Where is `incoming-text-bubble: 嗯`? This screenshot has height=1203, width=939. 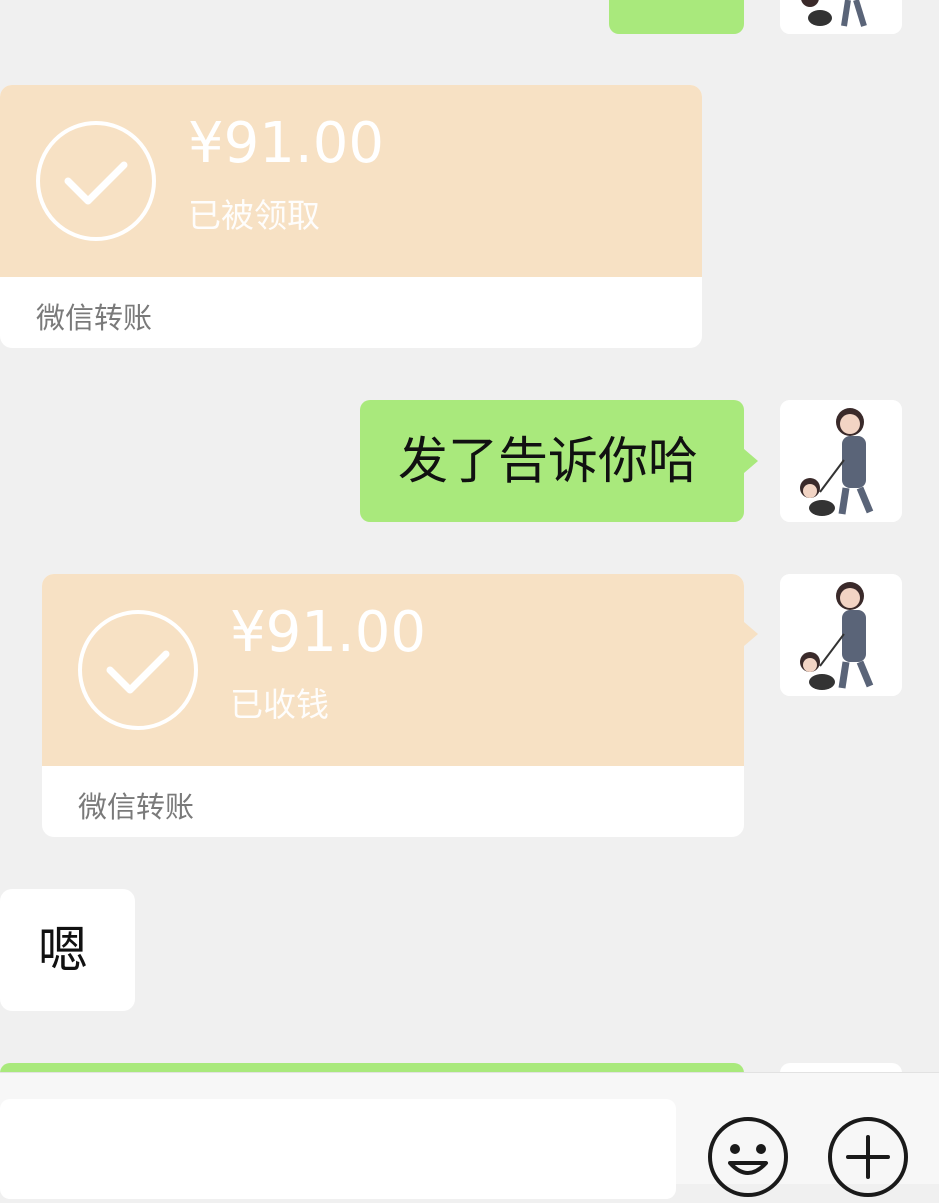
incoming-text-bubble: 嗯 is located at coordinates (67, 950).